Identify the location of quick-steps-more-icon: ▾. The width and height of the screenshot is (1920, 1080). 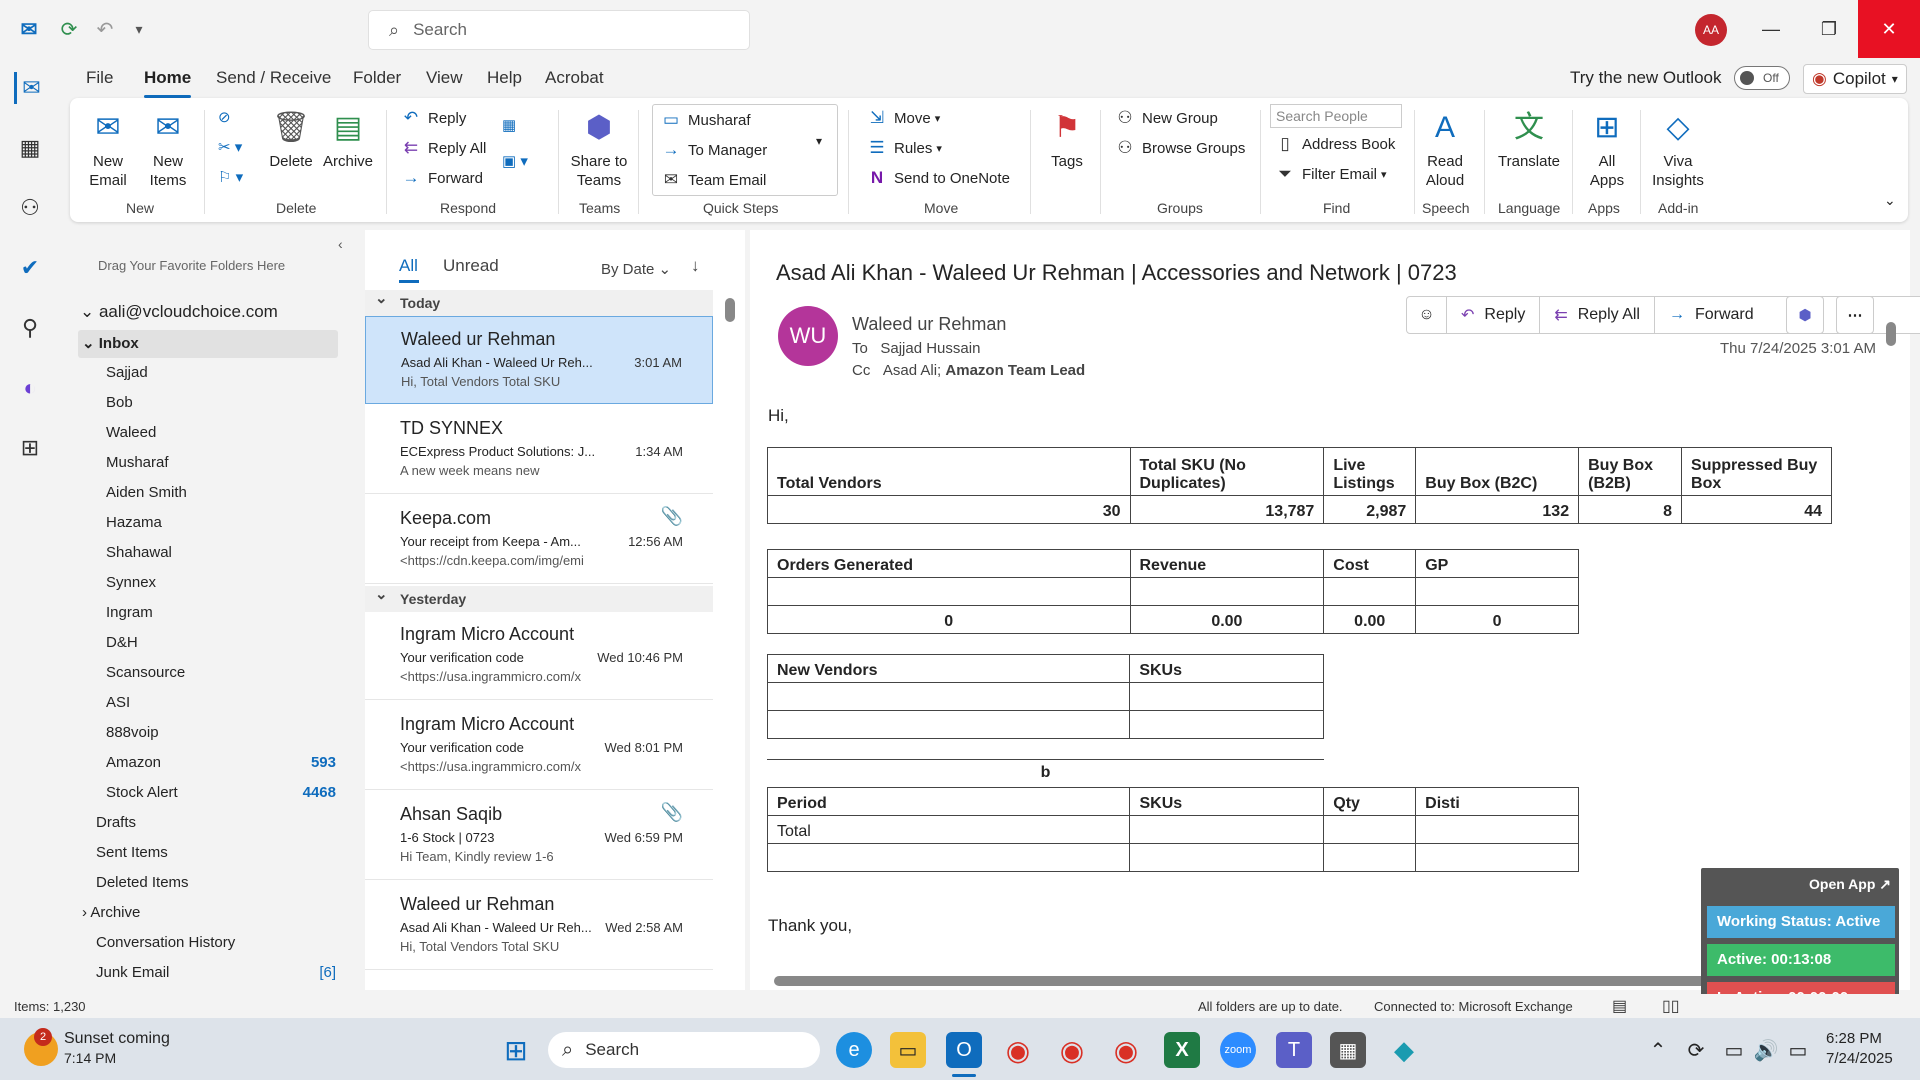
(819, 141).